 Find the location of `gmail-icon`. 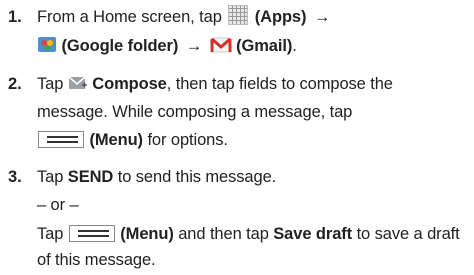

gmail-icon is located at coordinates (221, 45).